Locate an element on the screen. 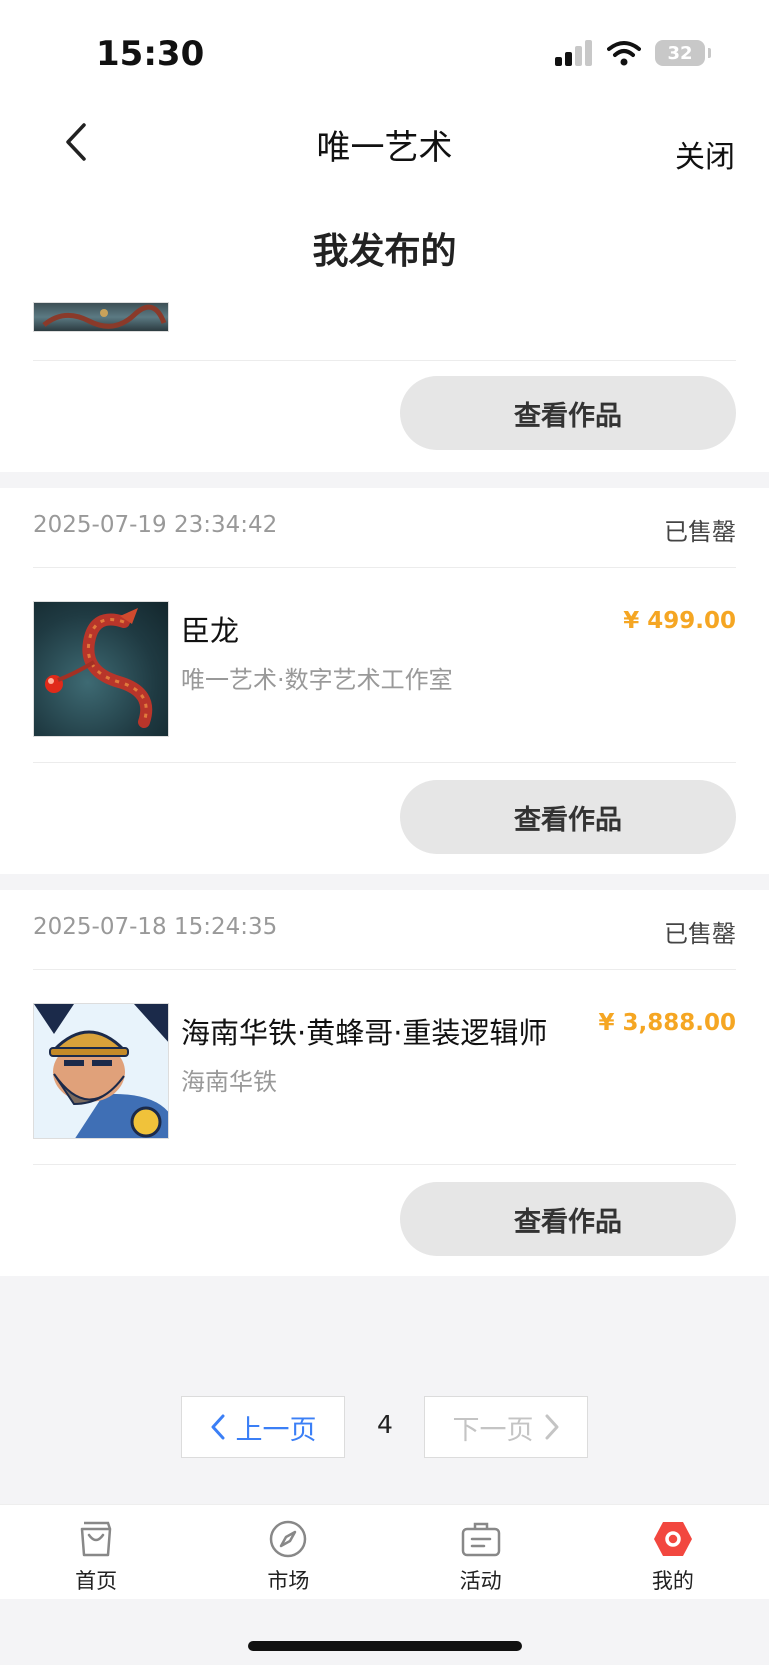 The image size is (769, 1665). battery-indicator: 32 is located at coordinates (683, 53).